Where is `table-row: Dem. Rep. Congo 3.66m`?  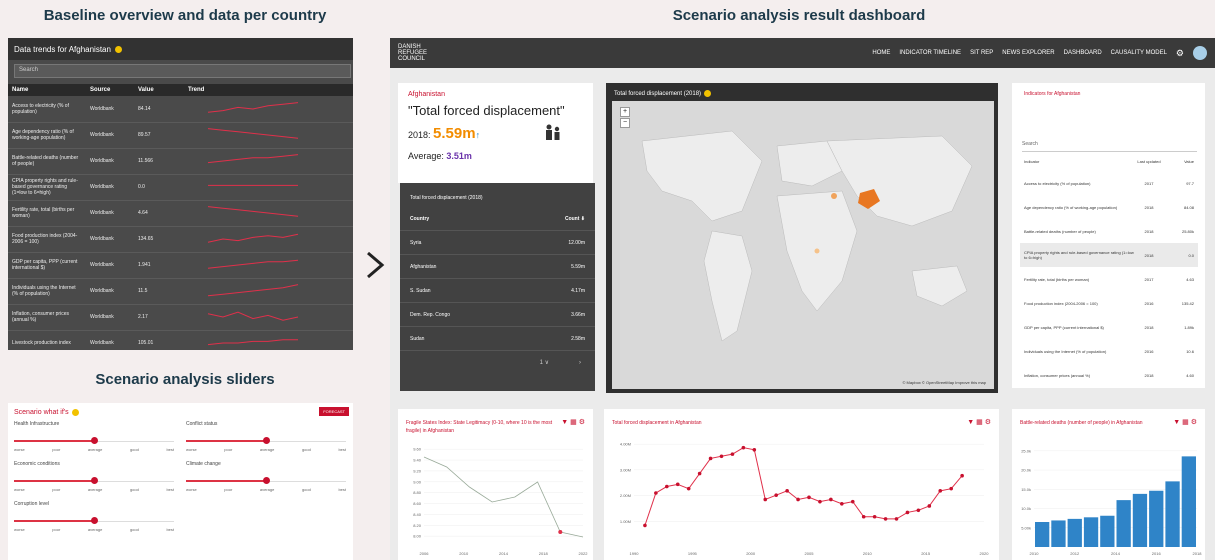
table-row: Dem. Rep. Congo 3.66m is located at coordinates (497, 315).